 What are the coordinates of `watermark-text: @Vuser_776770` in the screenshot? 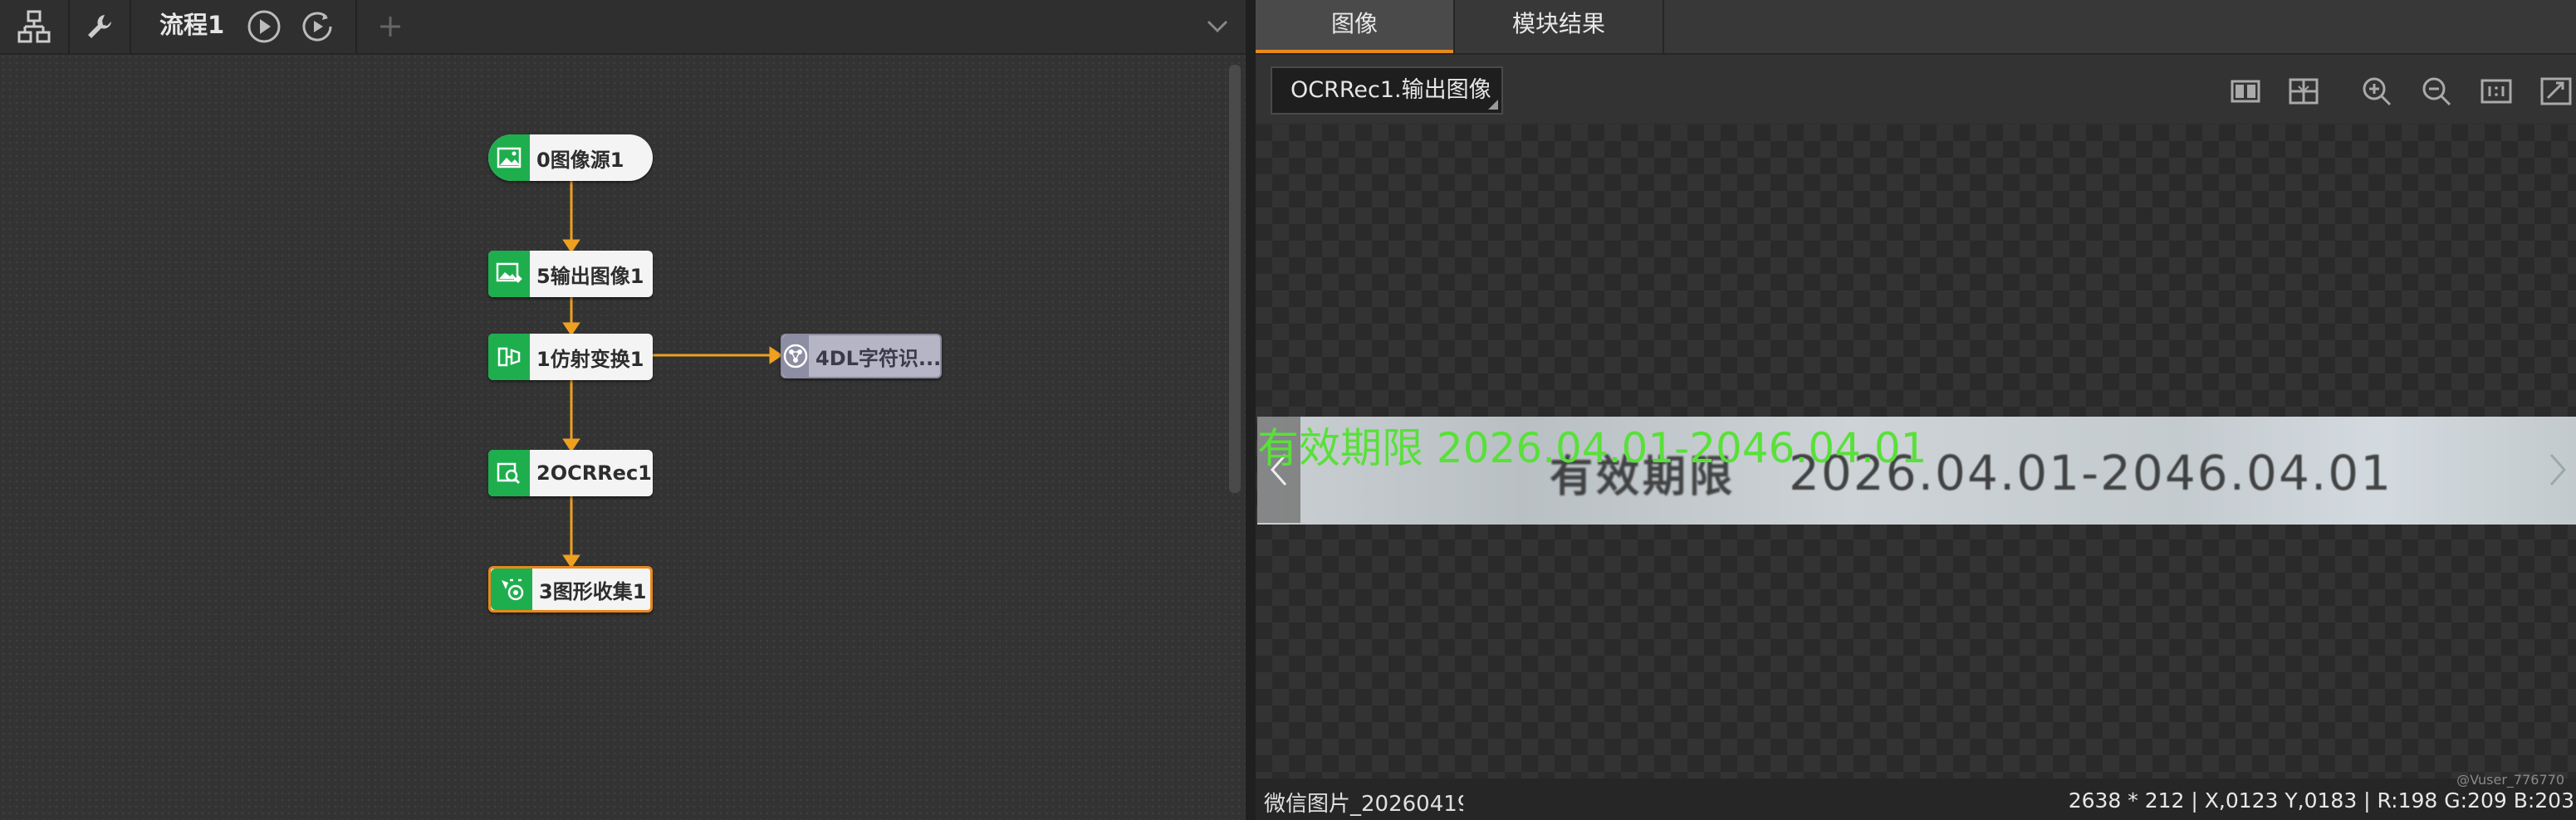 It's located at (2510, 780).